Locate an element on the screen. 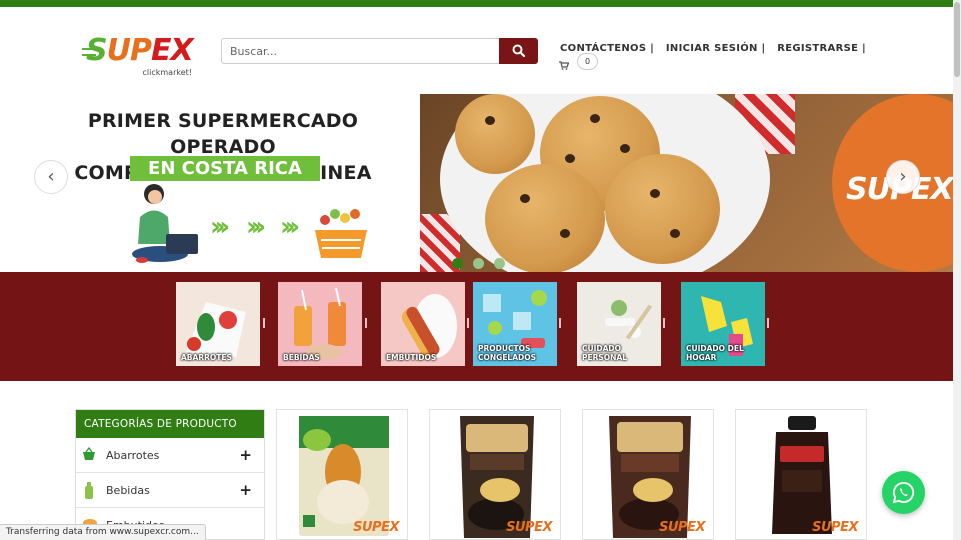 The image size is (961, 540). category-tile-congelados: PRODUCTOS CONGELADOS is located at coordinates (515, 324).